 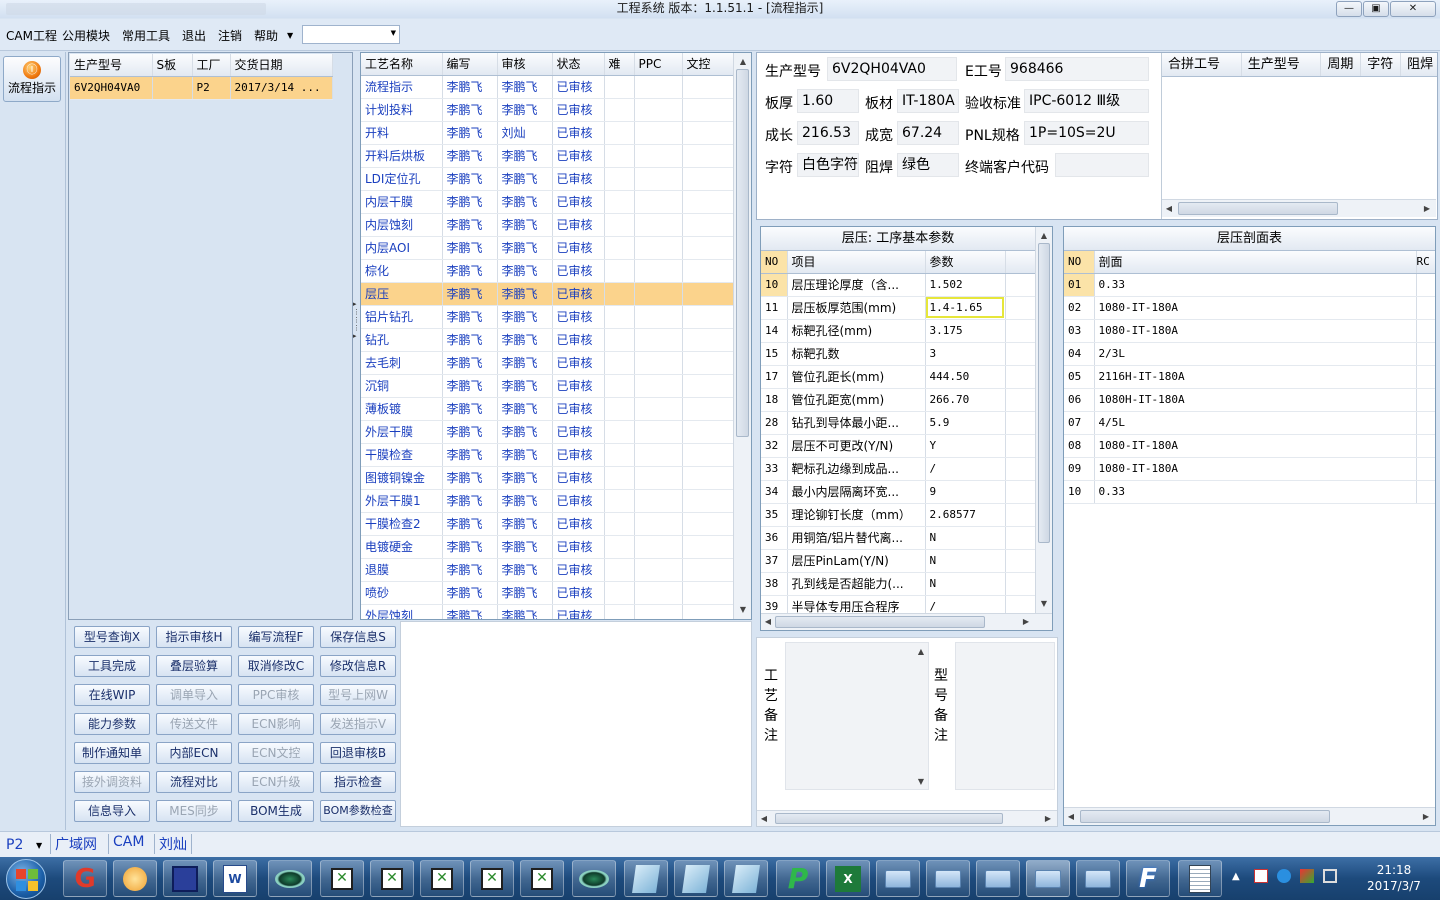 What do you see at coordinates (708, 64) in the screenshot?
I see `process-col-doc: 文控` at bounding box center [708, 64].